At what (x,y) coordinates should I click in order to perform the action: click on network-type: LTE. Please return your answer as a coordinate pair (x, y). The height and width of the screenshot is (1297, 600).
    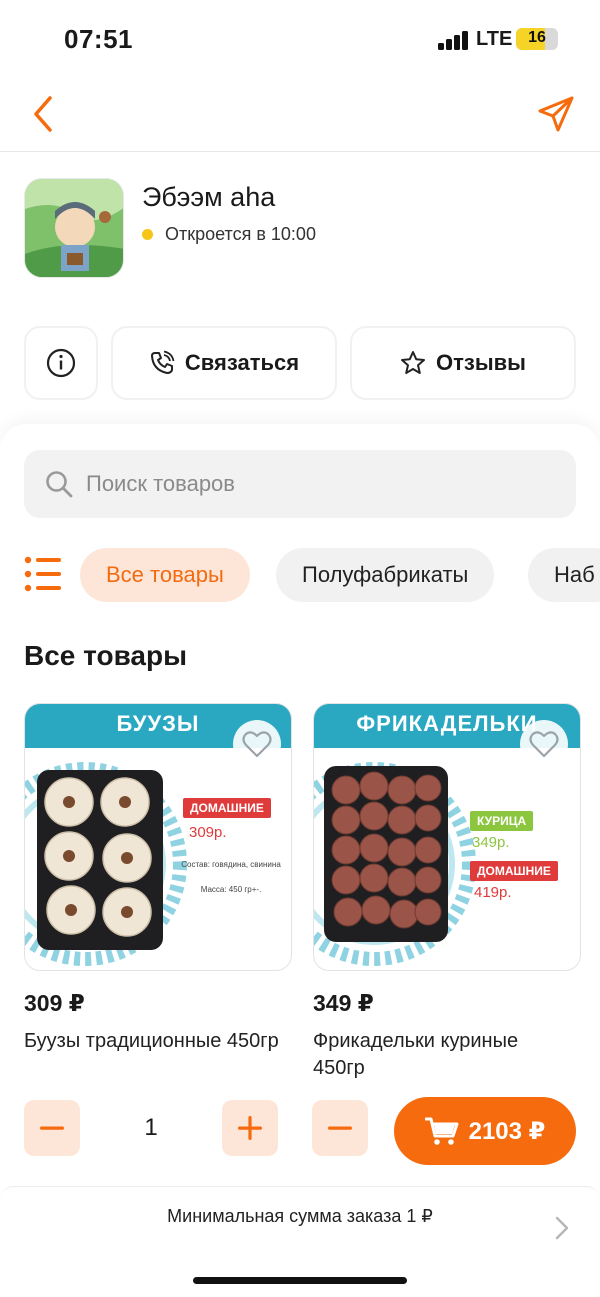
    Looking at the image, I should click on (494, 39).